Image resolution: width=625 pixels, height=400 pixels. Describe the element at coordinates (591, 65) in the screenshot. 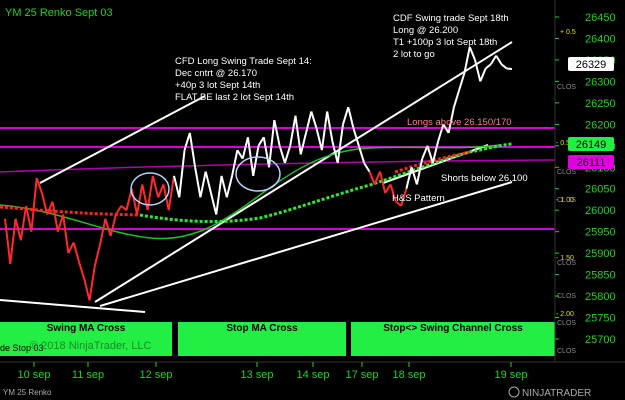

I see `price-tag-current-text: 26329` at that location.